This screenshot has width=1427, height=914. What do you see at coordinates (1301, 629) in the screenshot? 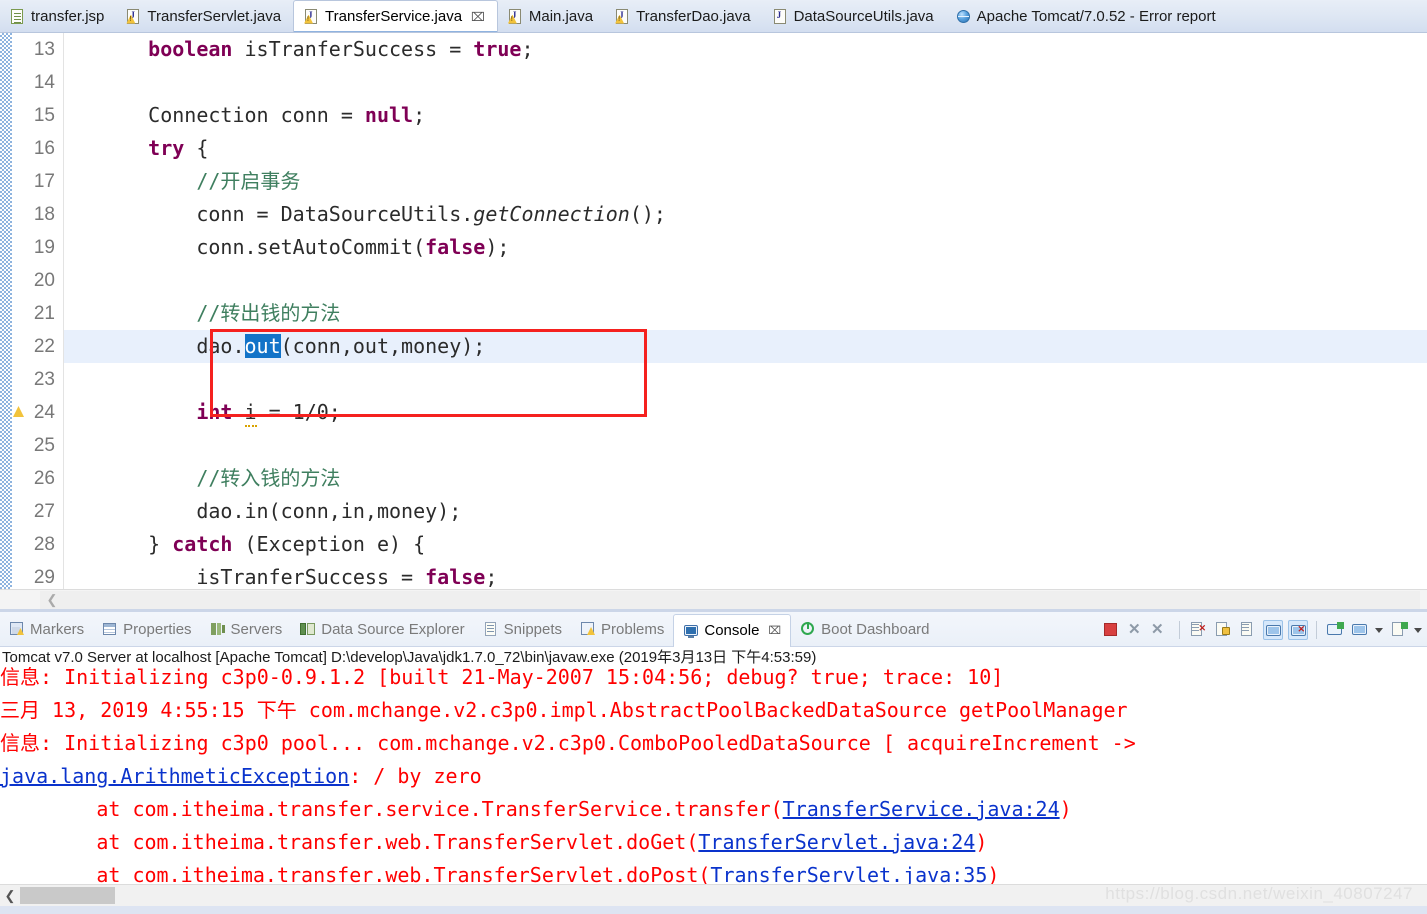
I see `error-x-icon: ✕` at bounding box center [1301, 629].